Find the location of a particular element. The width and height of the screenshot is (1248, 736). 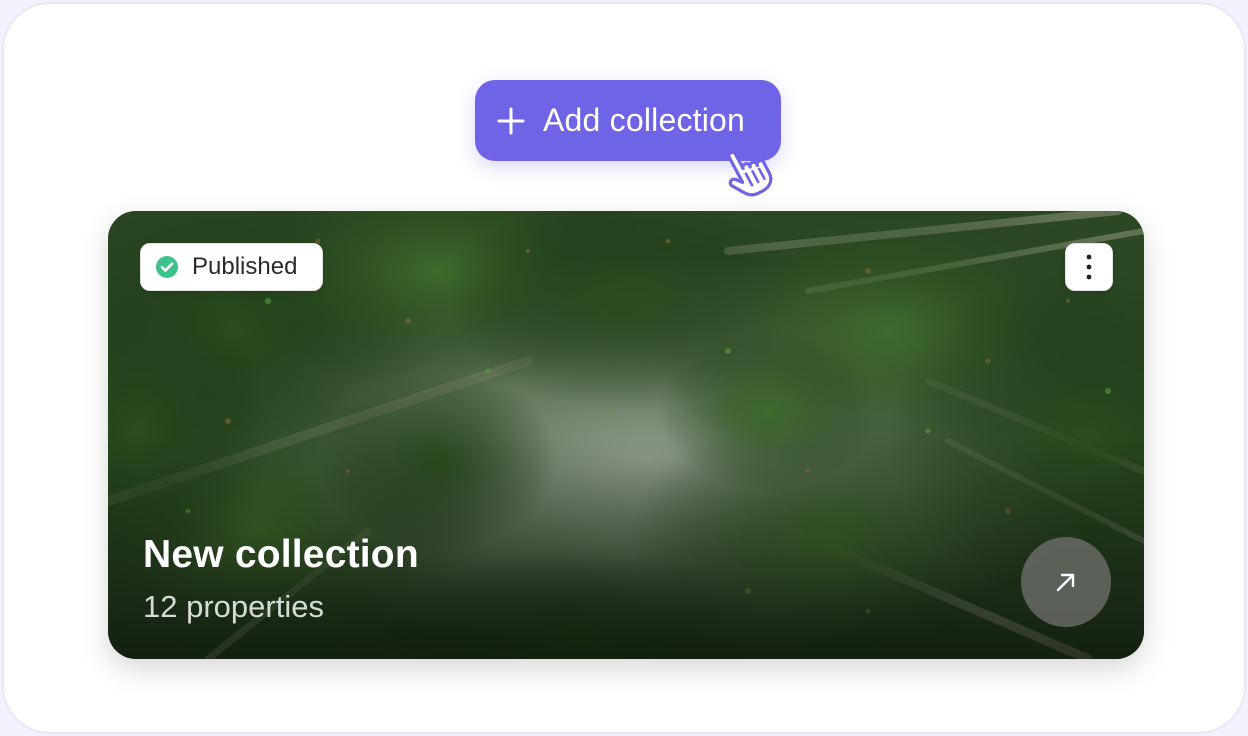

status-badge: Published is located at coordinates (231, 267).